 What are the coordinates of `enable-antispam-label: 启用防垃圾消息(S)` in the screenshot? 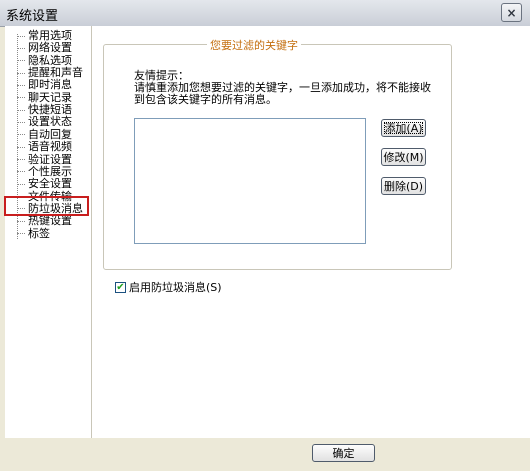 It's located at (175, 287).